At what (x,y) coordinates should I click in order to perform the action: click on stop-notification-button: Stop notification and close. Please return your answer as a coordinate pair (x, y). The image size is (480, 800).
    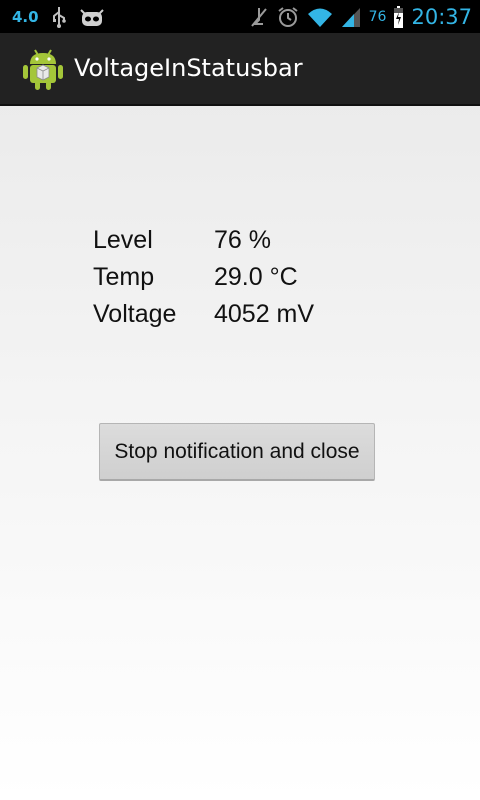
    Looking at the image, I should click on (237, 452).